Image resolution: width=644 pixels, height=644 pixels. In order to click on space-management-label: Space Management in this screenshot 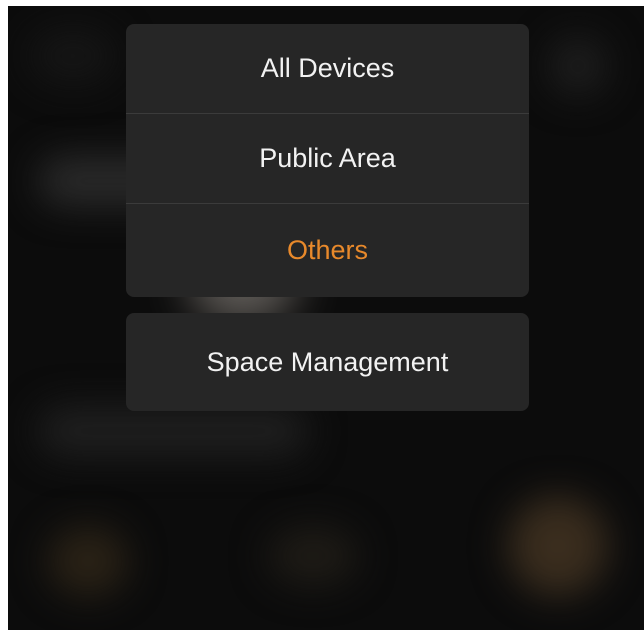, I will do `click(327, 361)`.